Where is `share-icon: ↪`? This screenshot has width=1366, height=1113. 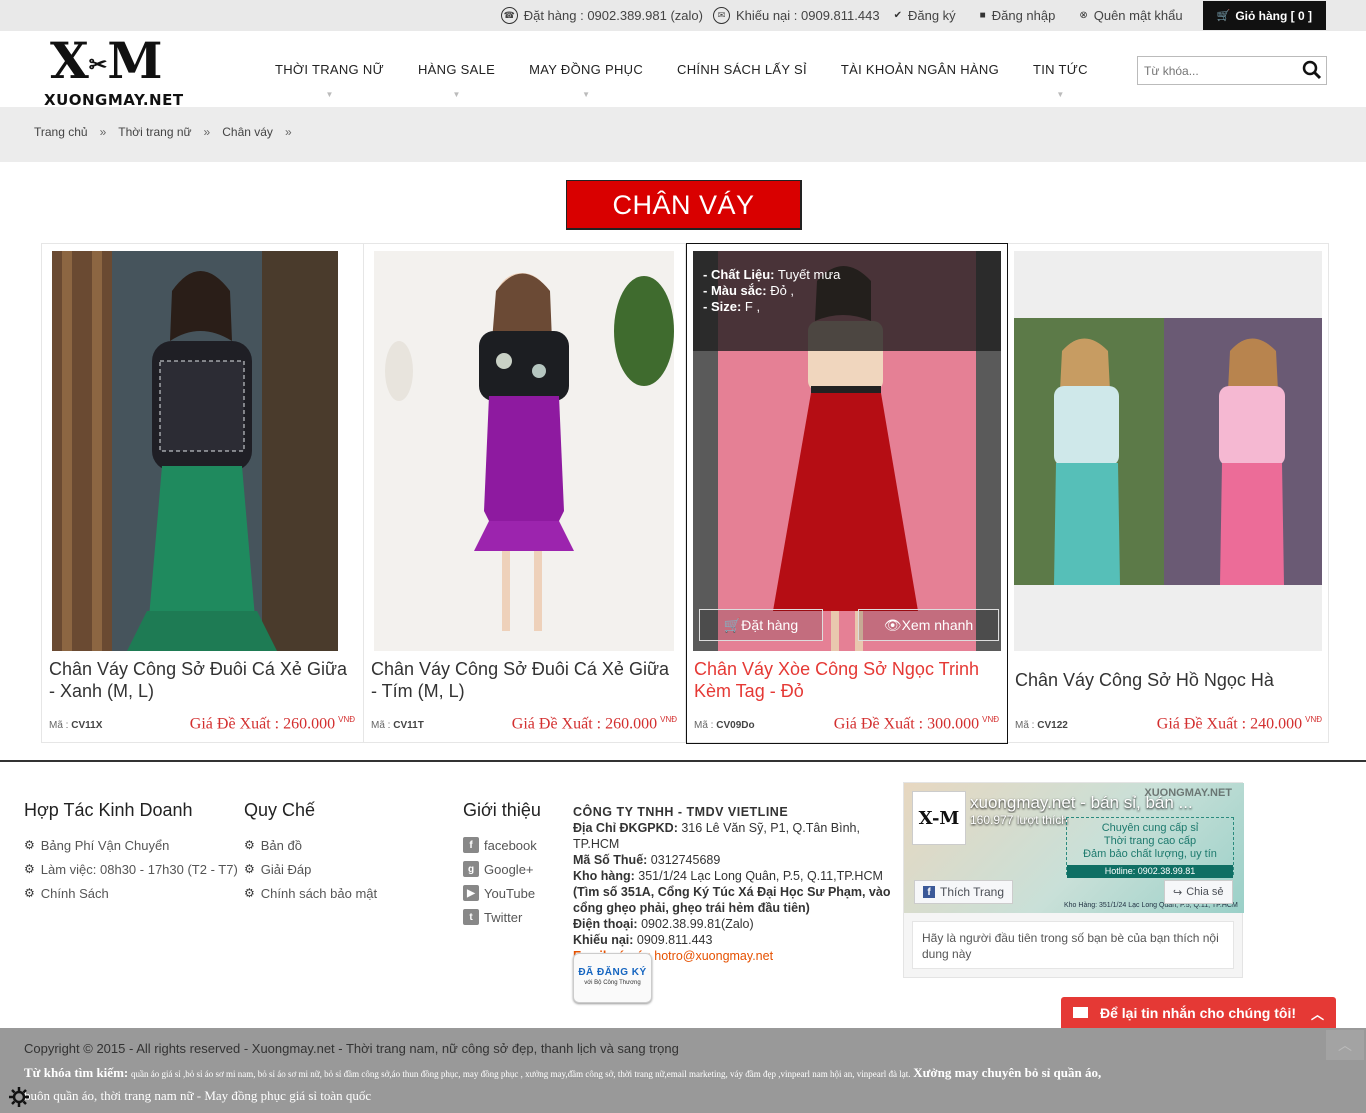
share-icon: ↪ is located at coordinates (1178, 892).